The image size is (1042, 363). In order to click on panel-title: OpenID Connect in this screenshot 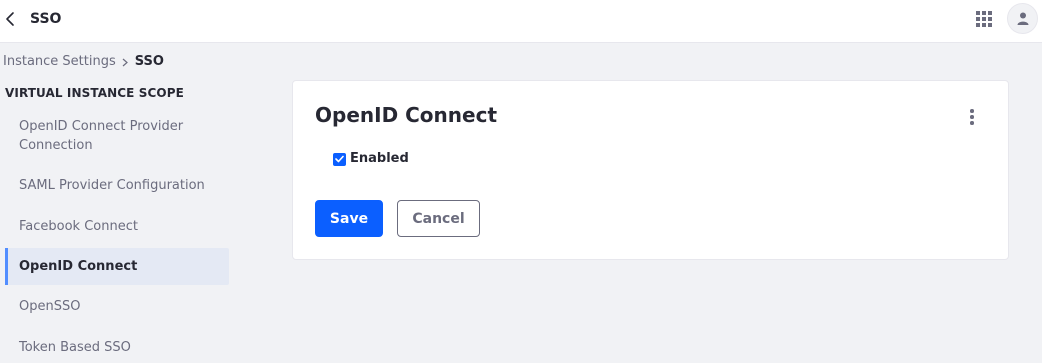, I will do `click(406, 115)`.